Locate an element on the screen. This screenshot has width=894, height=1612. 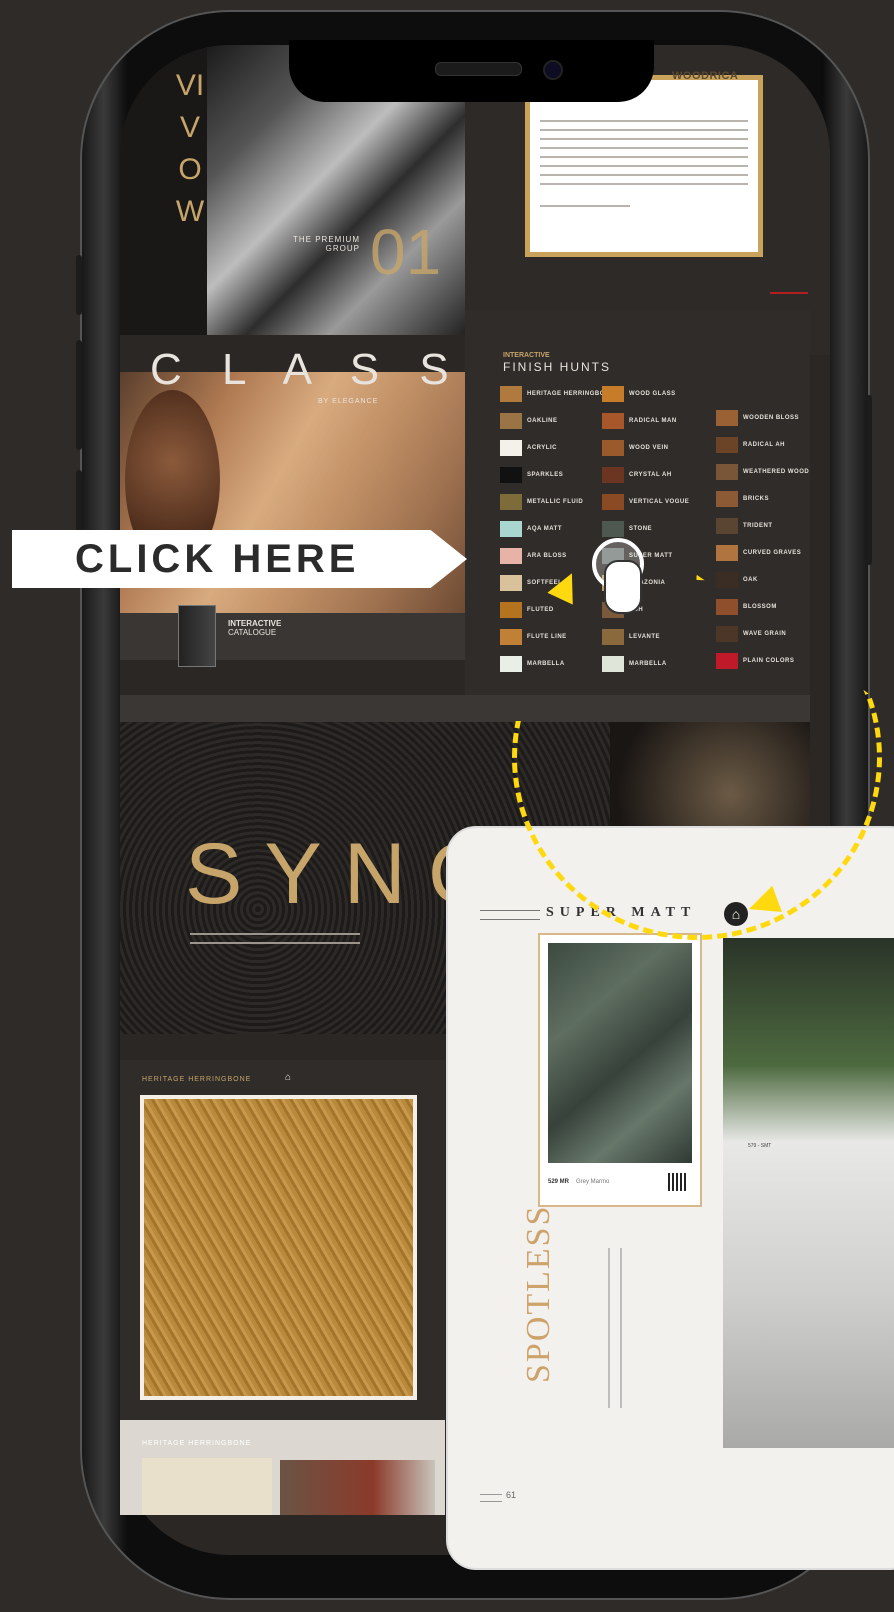
phone-mute-switch is located at coordinates (79, 285).